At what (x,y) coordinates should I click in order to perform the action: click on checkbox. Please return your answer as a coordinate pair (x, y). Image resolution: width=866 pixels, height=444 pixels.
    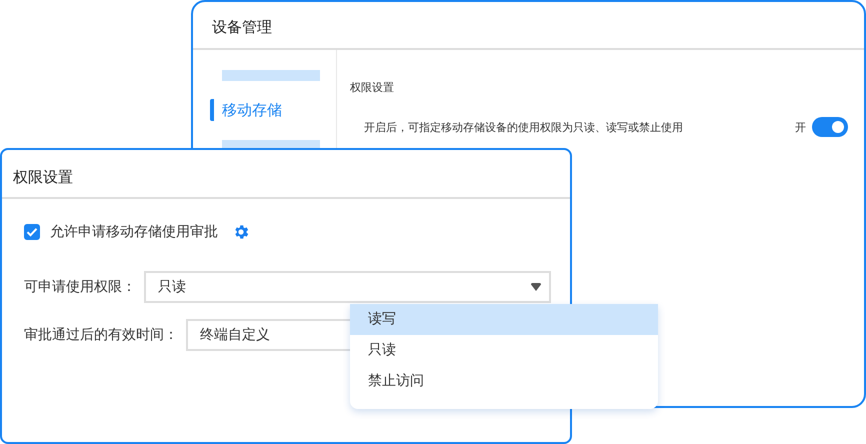
    Looking at the image, I should click on (32, 232).